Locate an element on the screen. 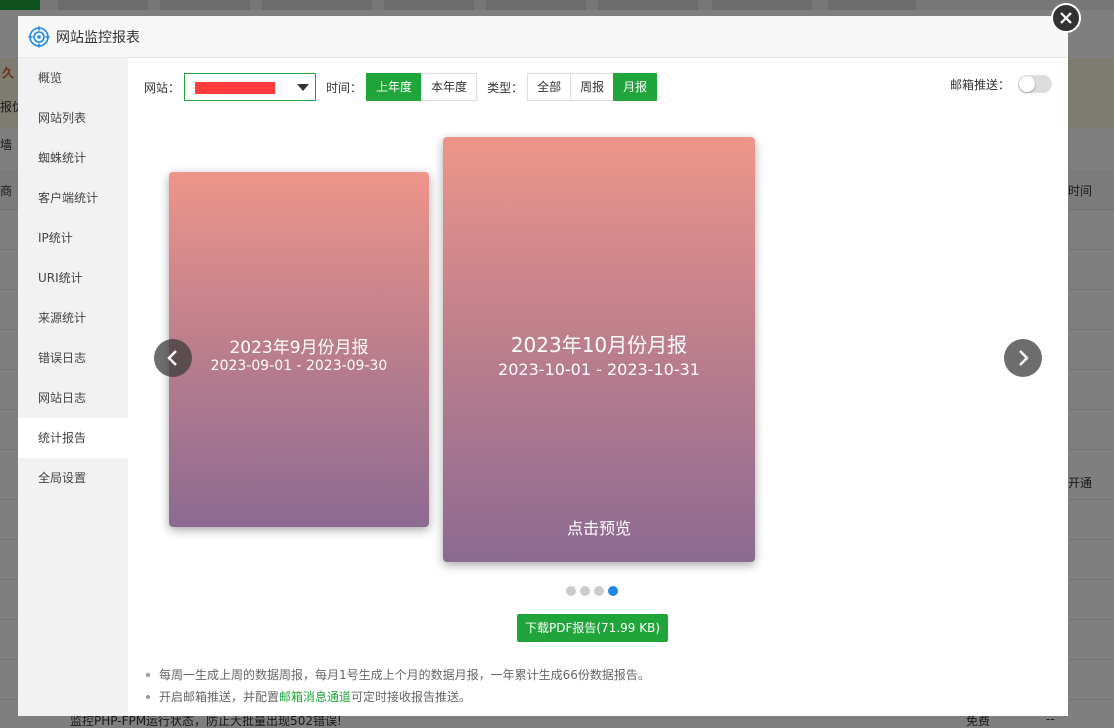 The height and width of the screenshot is (728, 1114). report-card-prev: 2023年9月份月报 2023-09-01 - 2023-09-30 is located at coordinates (299, 349).